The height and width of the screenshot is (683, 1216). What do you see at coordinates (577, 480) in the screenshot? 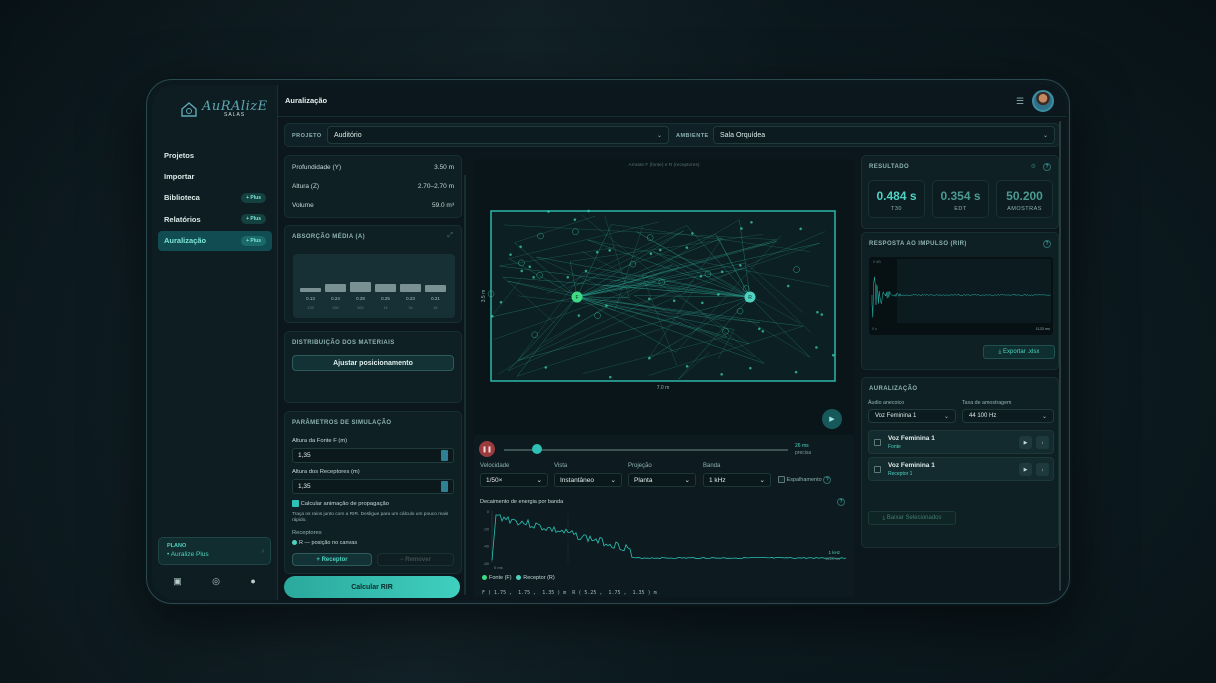
I see `view-value: Instantâneo` at bounding box center [577, 480].